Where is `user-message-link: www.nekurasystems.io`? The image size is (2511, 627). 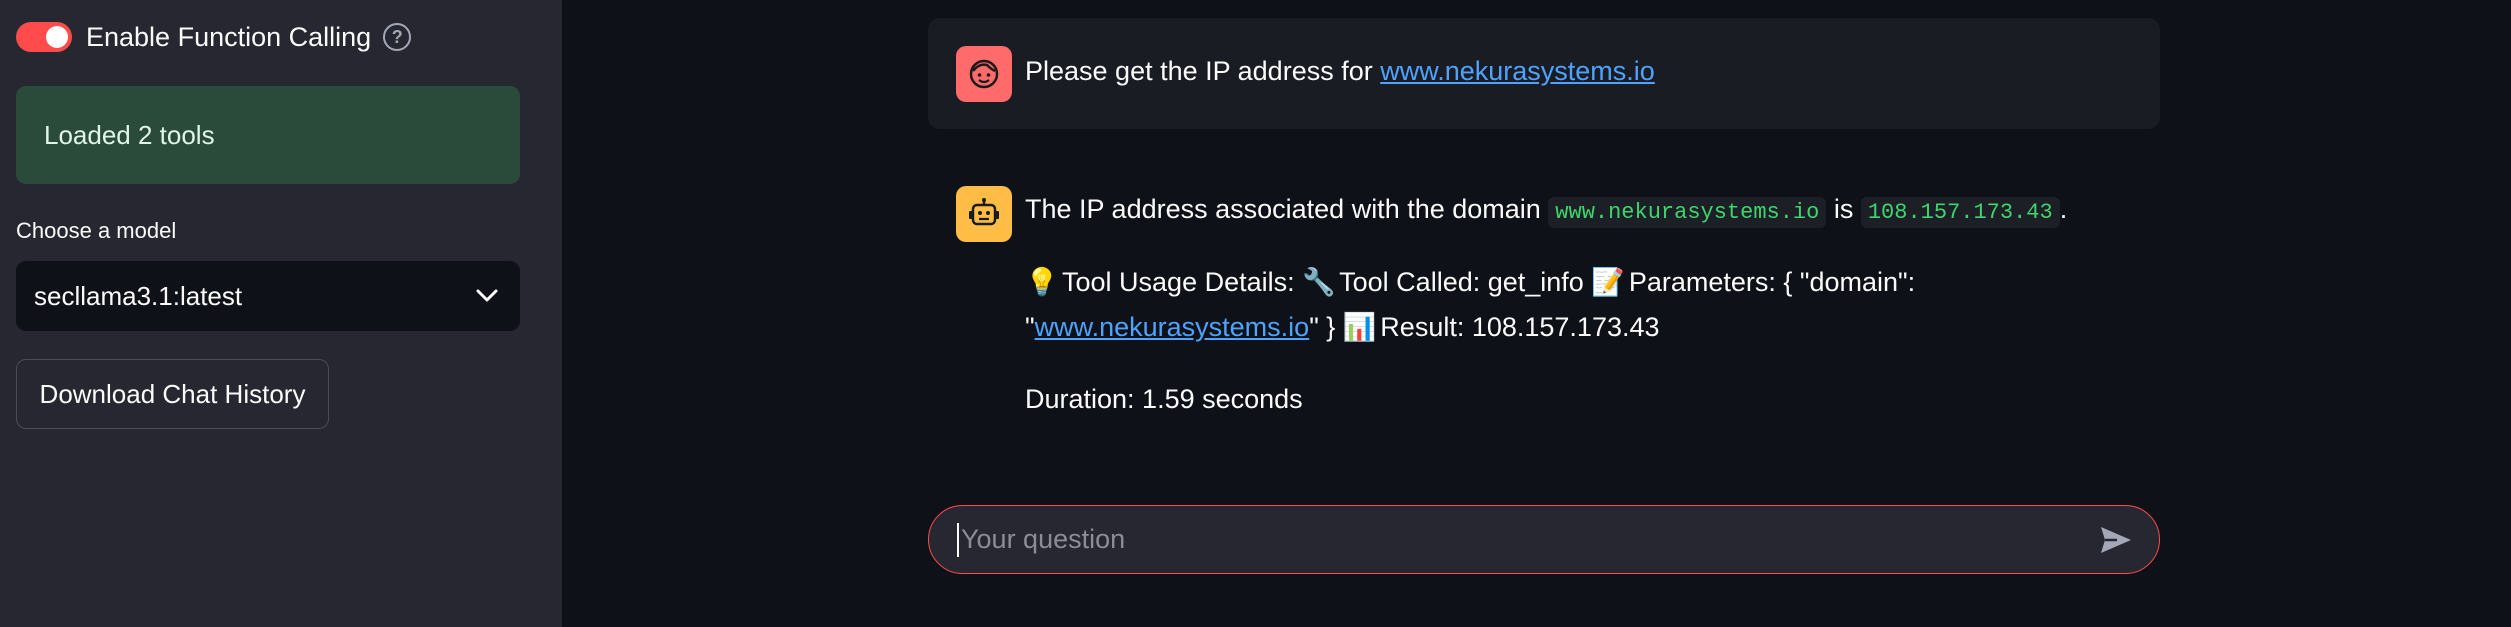 user-message-link: www.nekurasystems.io is located at coordinates (1517, 71).